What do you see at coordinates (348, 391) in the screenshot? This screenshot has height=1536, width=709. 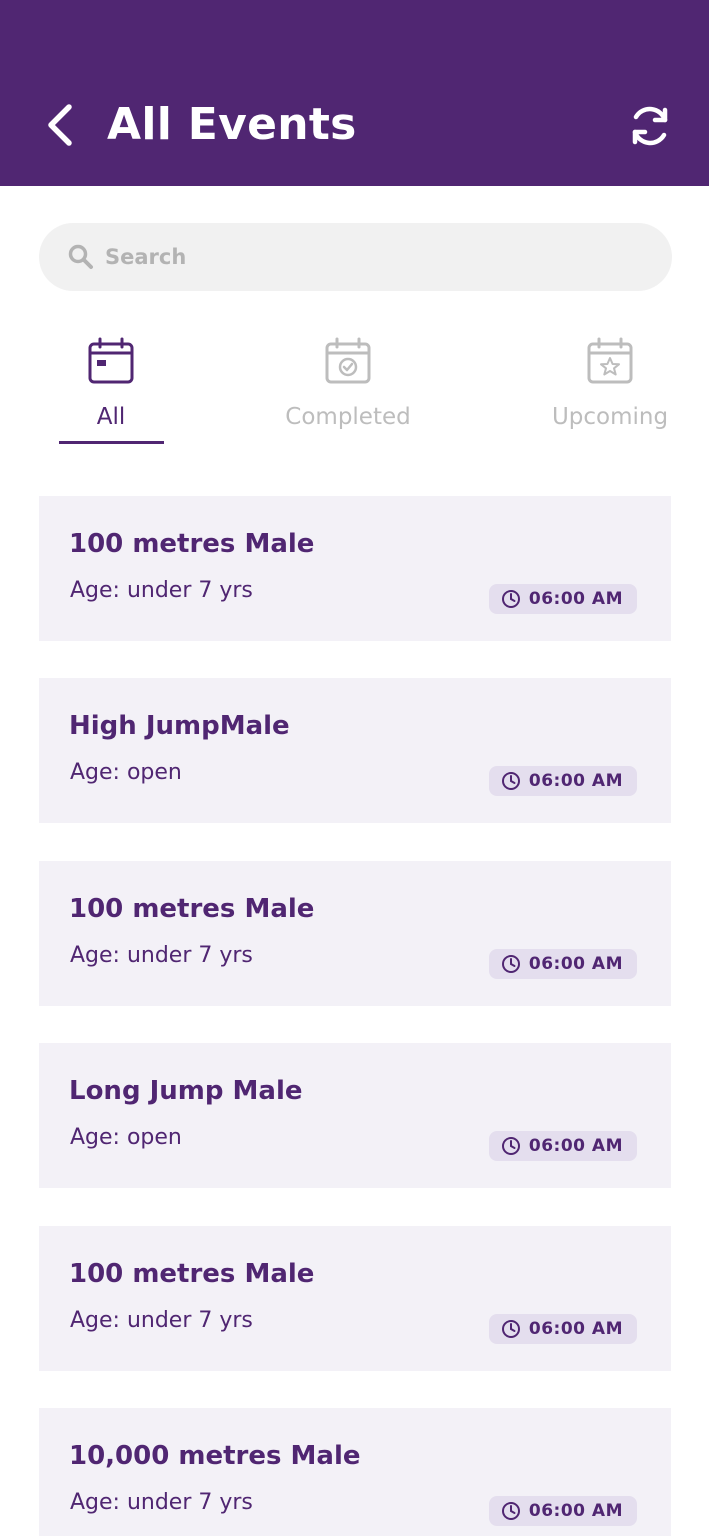 I see `tab-completed: Completed` at bounding box center [348, 391].